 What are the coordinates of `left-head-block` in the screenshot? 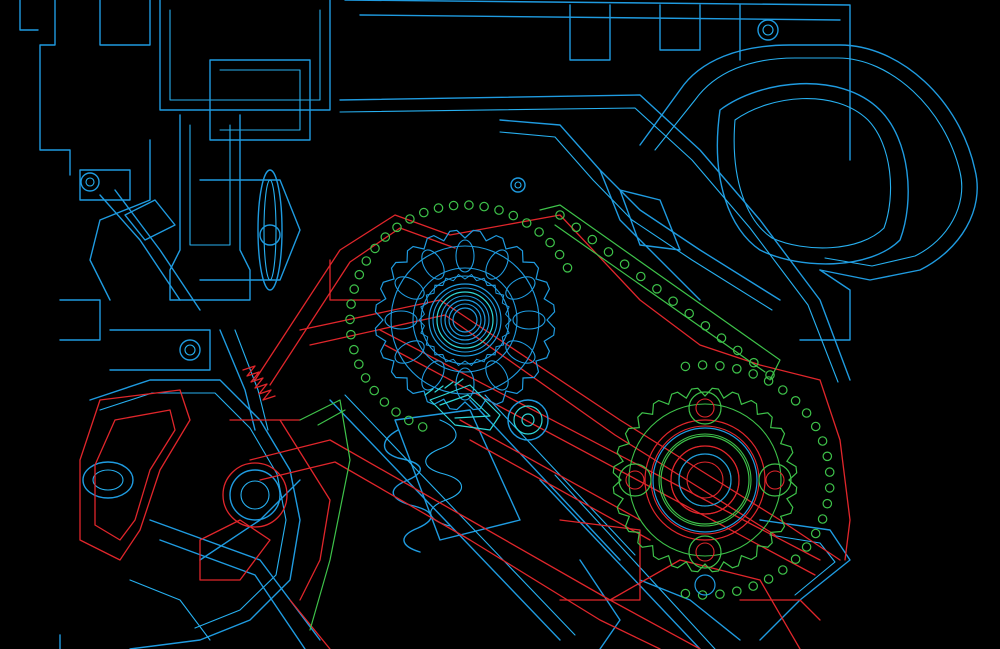 It's located at (205, 519).